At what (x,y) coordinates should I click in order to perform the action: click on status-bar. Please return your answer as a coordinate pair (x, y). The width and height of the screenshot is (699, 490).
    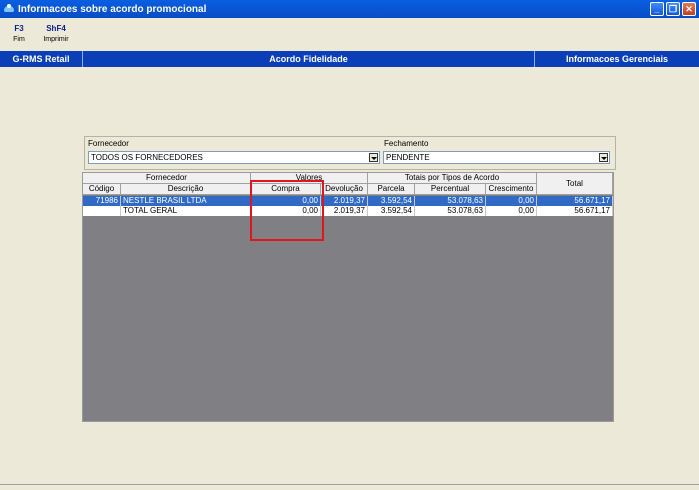
    Looking at the image, I should click on (349, 487).